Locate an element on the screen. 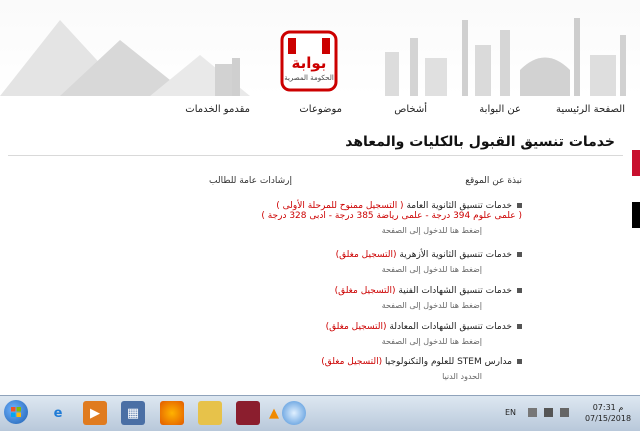 The width and height of the screenshot is (640, 431). about-site-link: نبذة عن الموقع is located at coordinates (493, 181).